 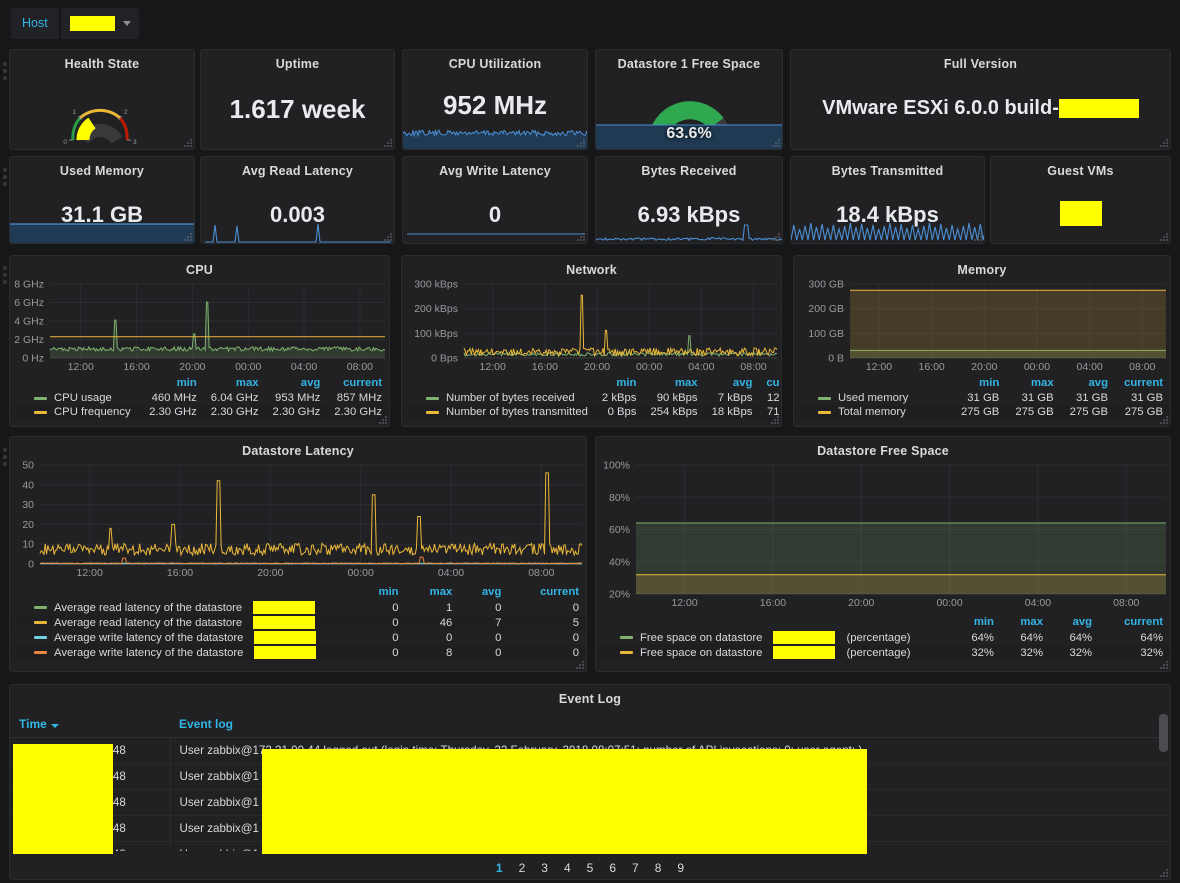 What do you see at coordinates (982, 398) in the screenshot?
I see `legend-row: Used memory 31 GB 31 GB 31 GB 31 GB` at bounding box center [982, 398].